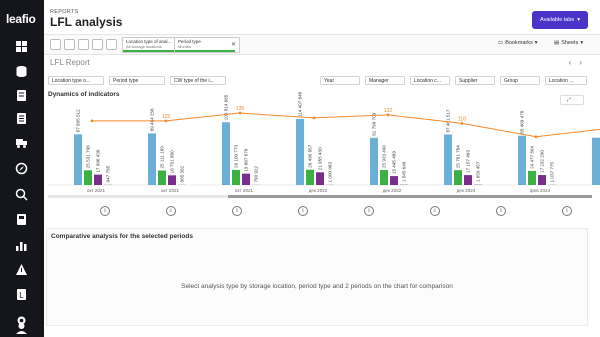  I want to click on chart-scrollbar-thumb, so click(410, 196).